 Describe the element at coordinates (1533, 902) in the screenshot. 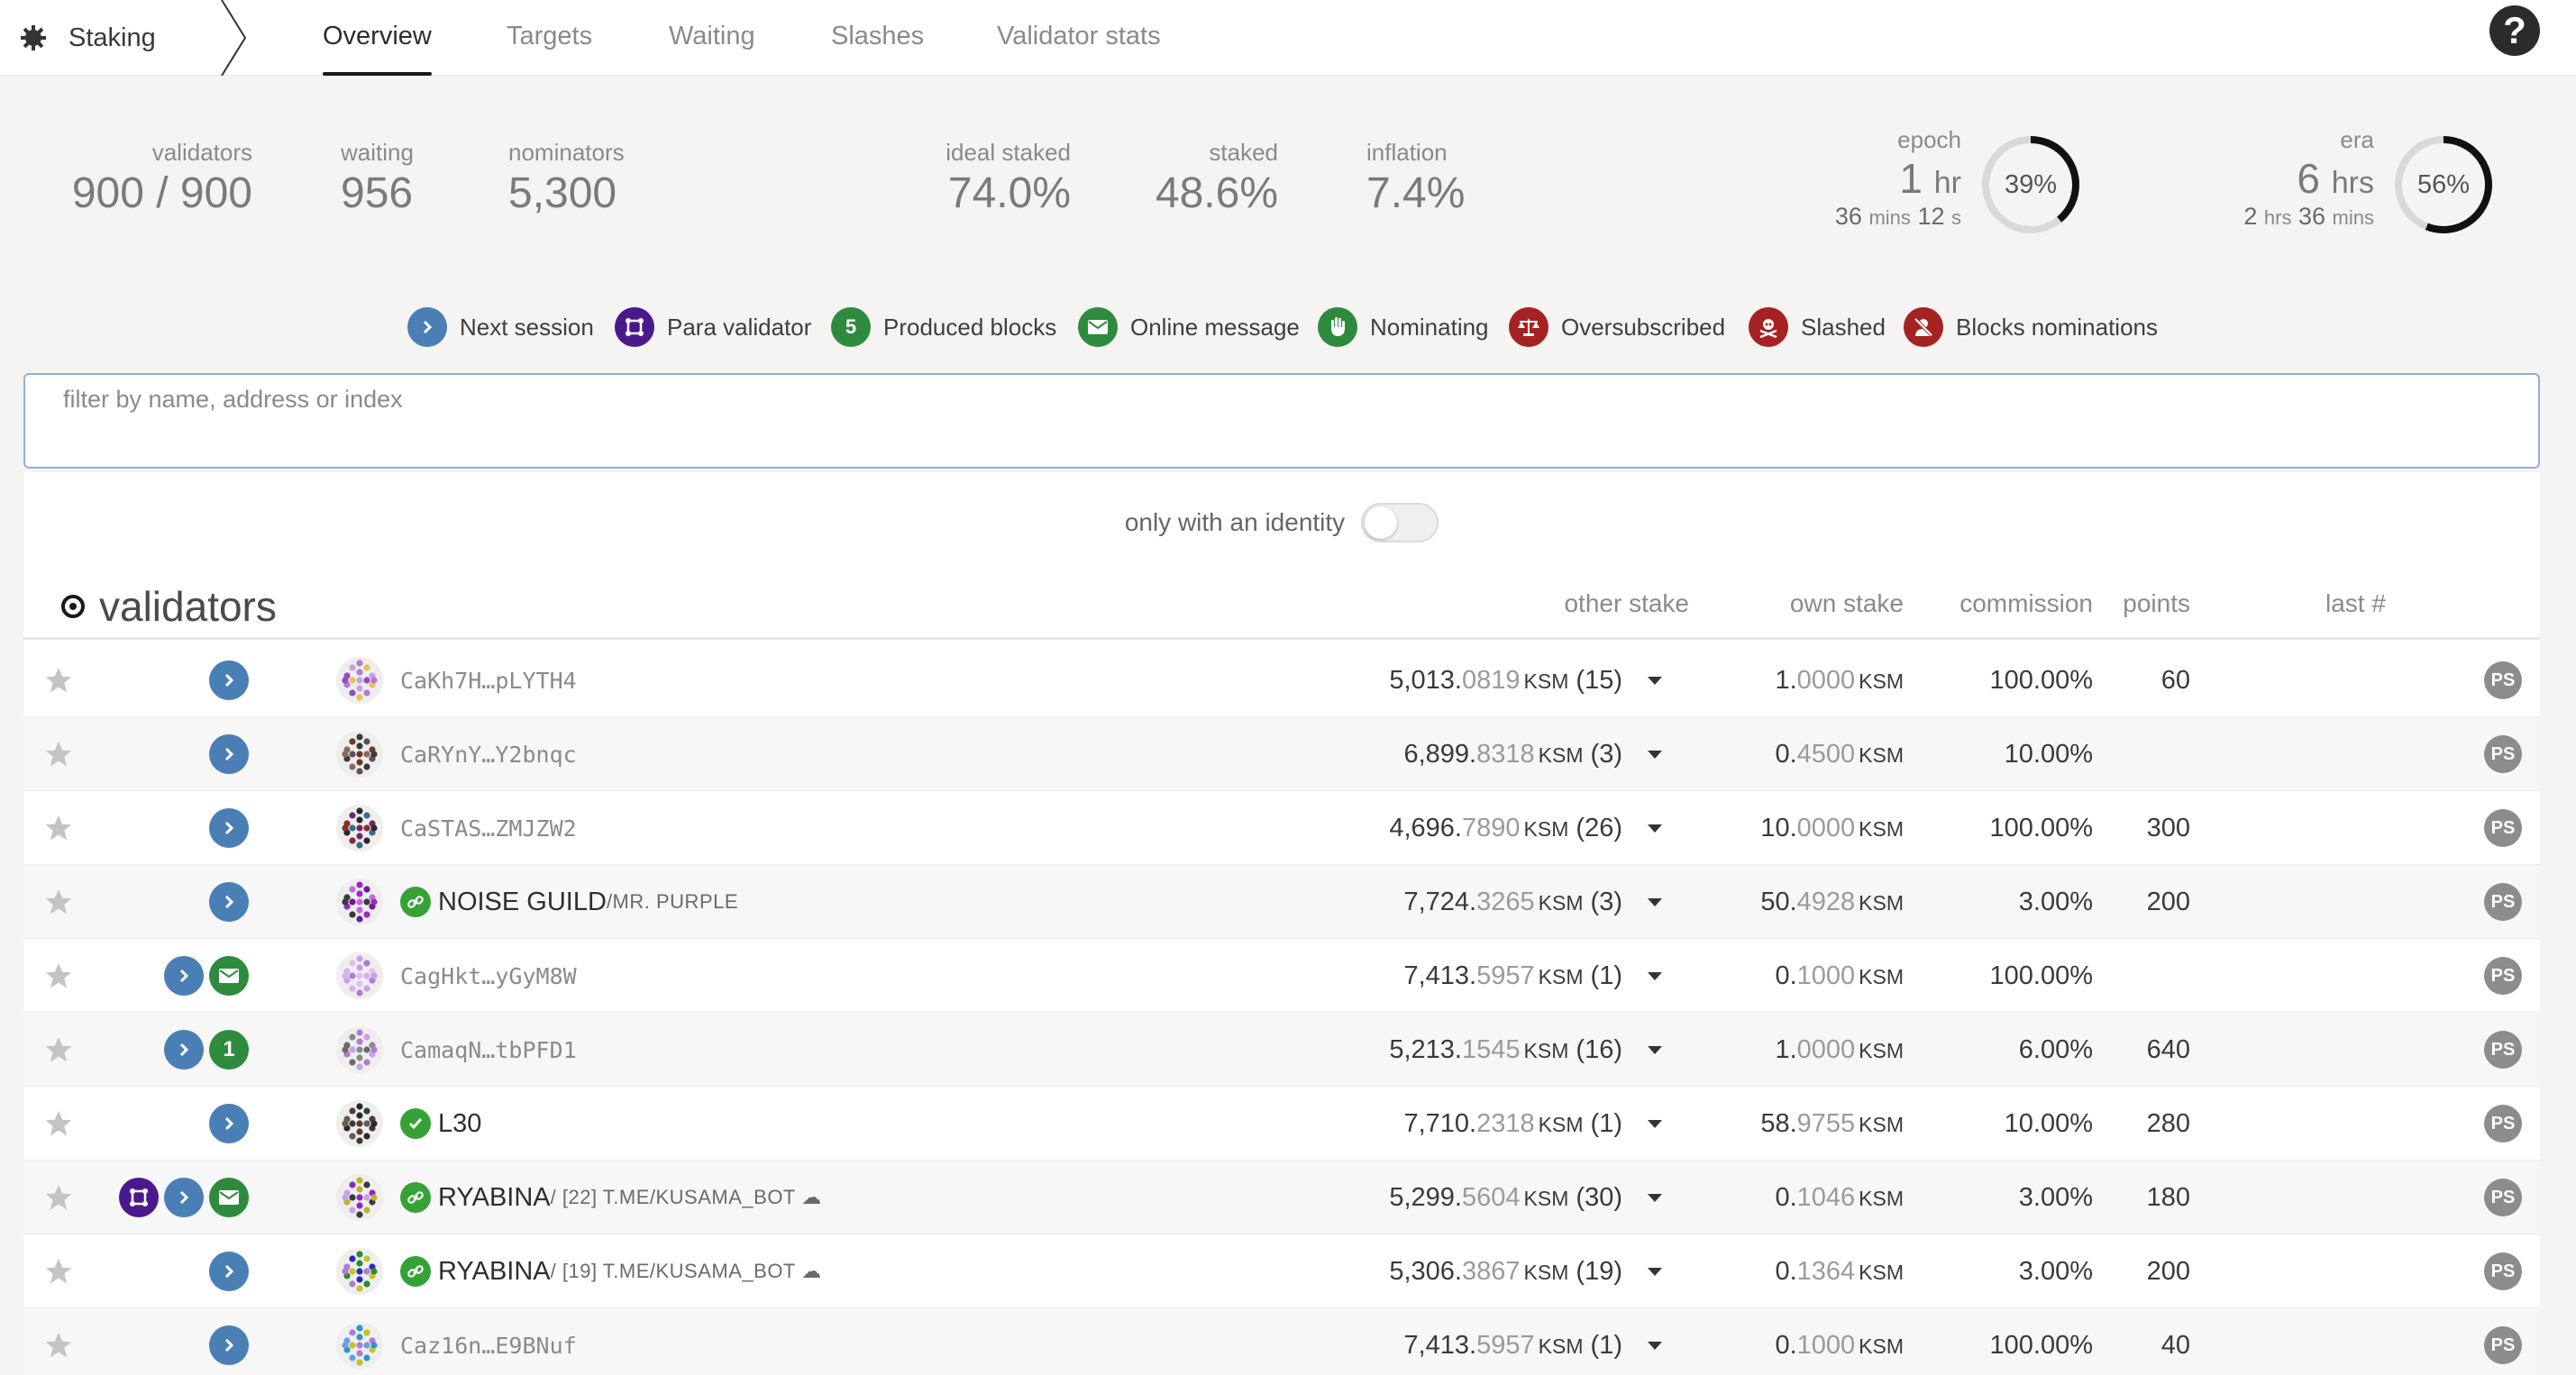

I see `other-stake-cell: 7,724.3265 KSM (3)` at that location.